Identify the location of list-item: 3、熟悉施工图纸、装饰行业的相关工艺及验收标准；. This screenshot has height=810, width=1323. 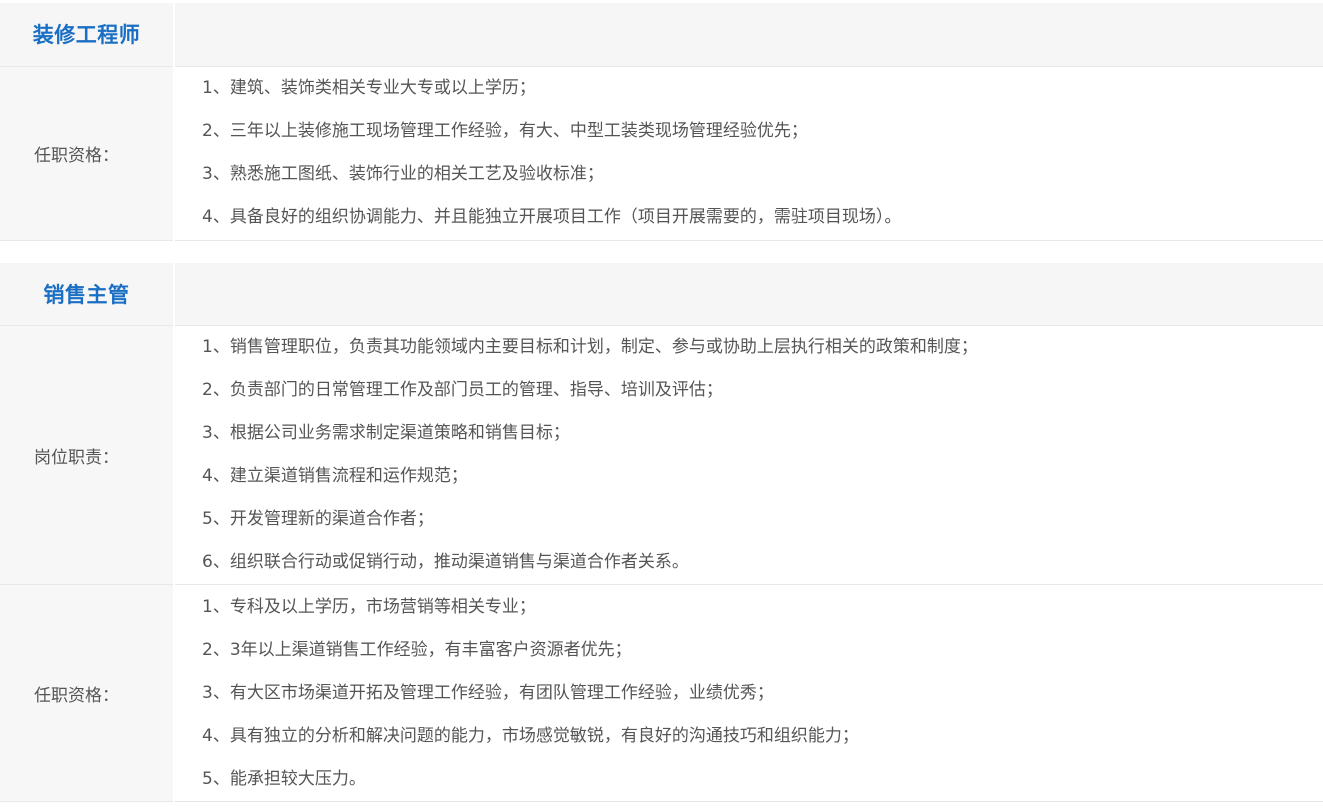
(403, 174).